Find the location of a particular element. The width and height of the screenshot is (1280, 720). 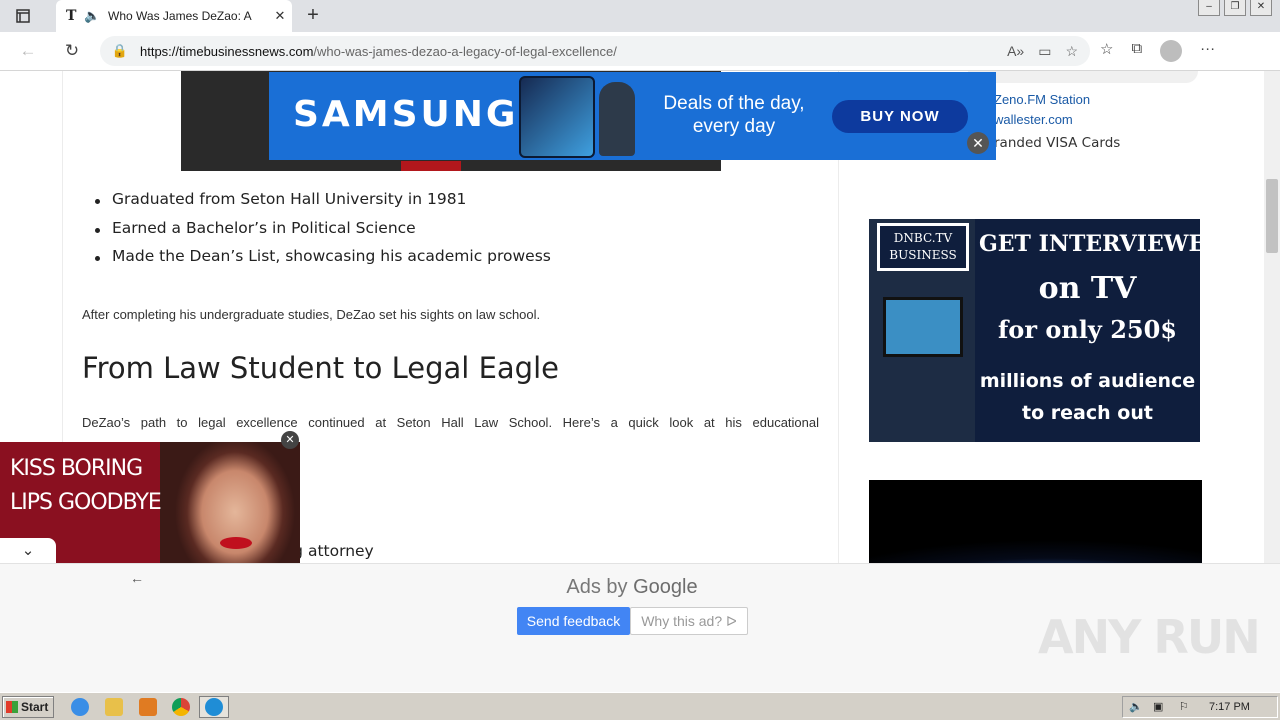

add-favorite-icon: ☆ is located at coordinates (1071, 51).